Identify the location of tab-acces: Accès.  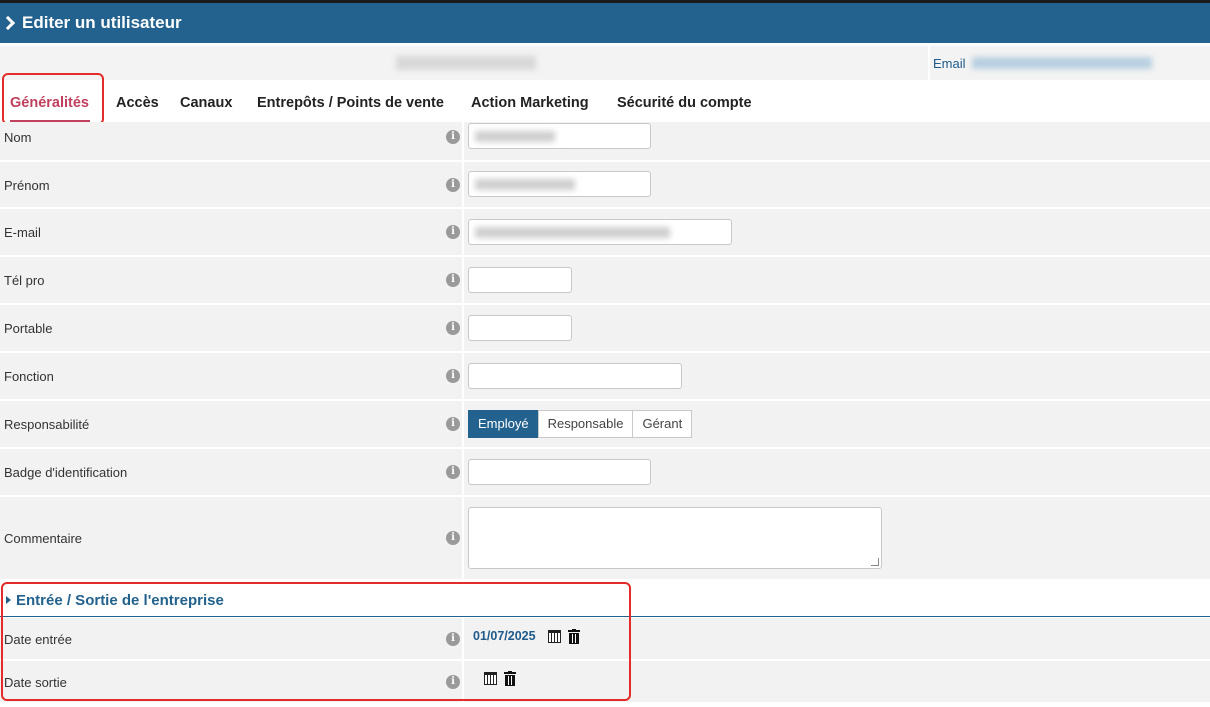
(137, 103).